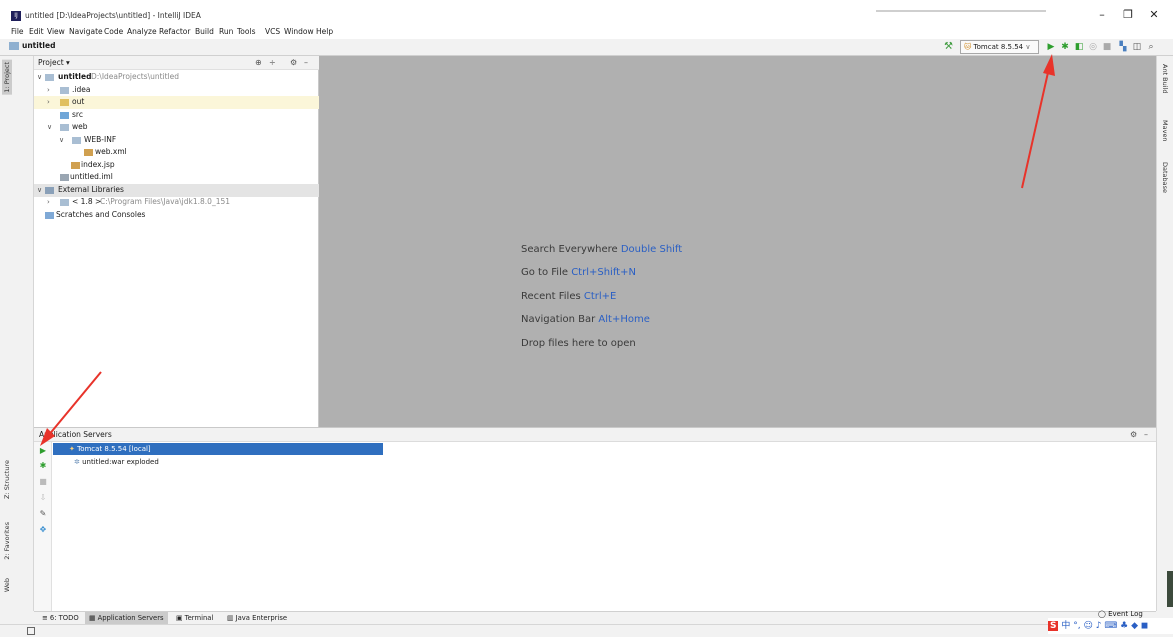  I want to click on maven-tool-tab: Maven, so click(1165, 131).